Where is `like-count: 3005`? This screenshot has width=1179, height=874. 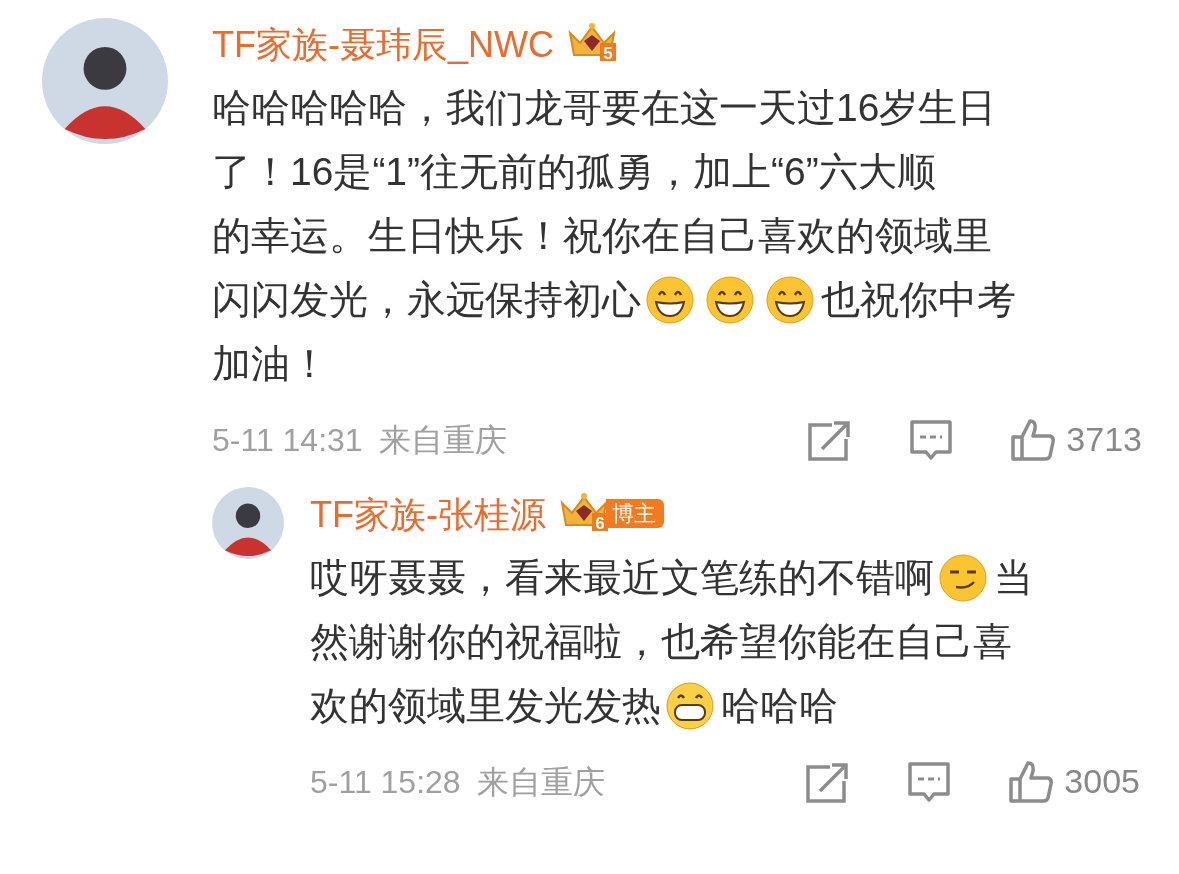 like-count: 3005 is located at coordinates (1102, 781).